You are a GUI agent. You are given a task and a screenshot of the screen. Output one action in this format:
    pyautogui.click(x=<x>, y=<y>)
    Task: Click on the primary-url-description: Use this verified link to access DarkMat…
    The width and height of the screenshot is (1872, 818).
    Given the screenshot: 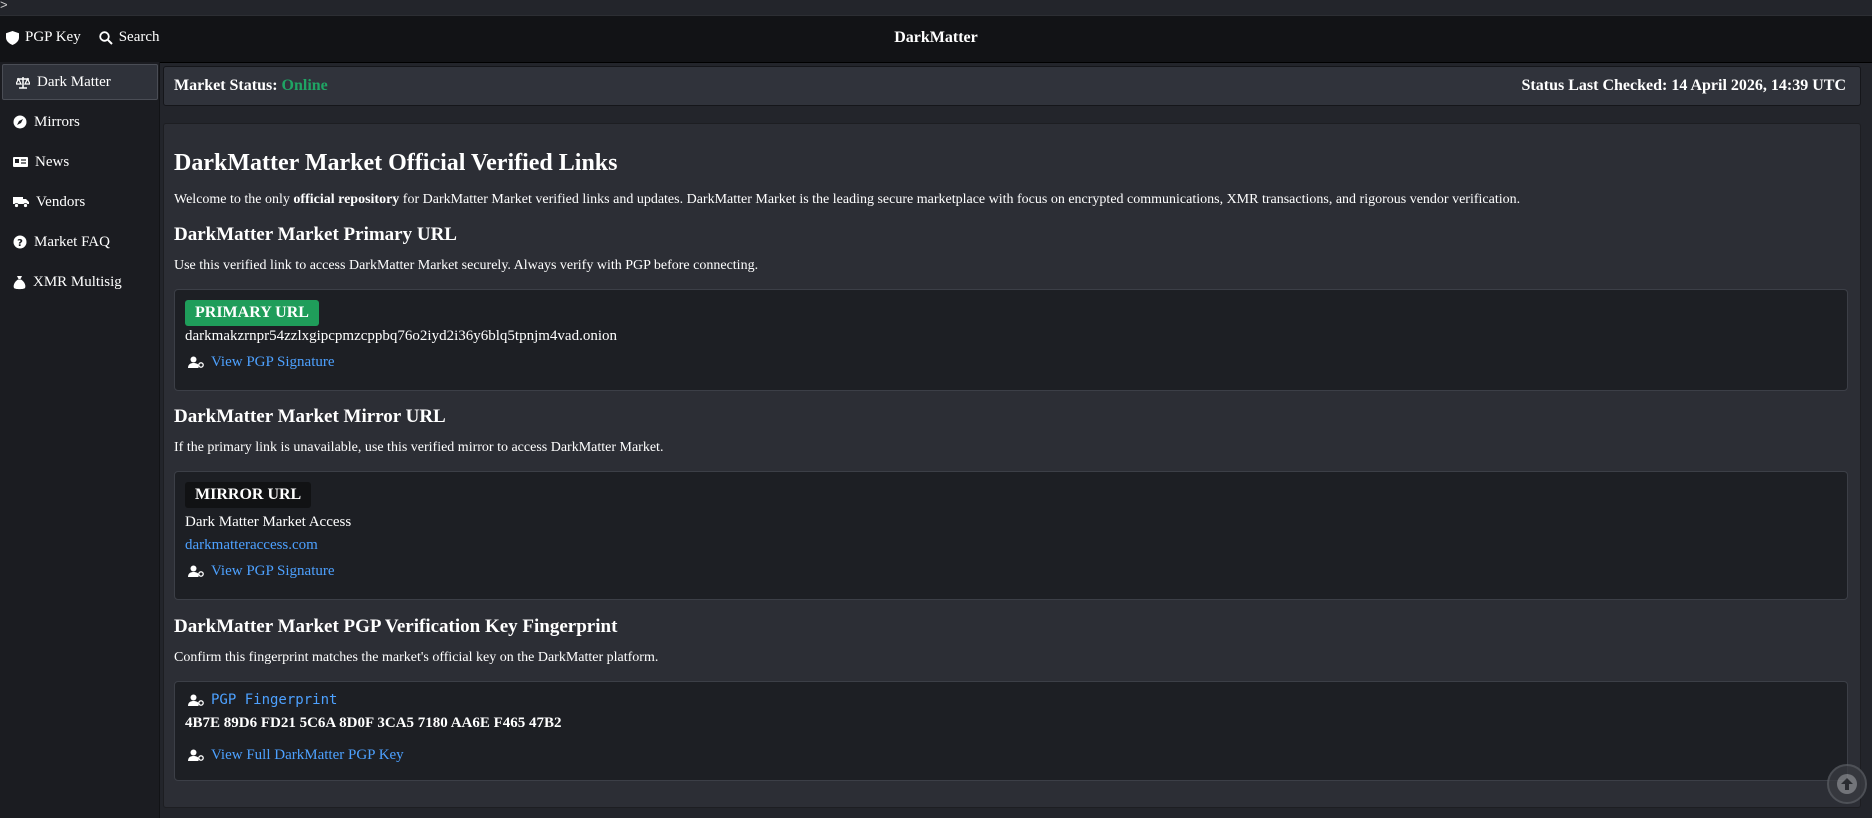 What is the action you would take?
    pyautogui.click(x=466, y=265)
    